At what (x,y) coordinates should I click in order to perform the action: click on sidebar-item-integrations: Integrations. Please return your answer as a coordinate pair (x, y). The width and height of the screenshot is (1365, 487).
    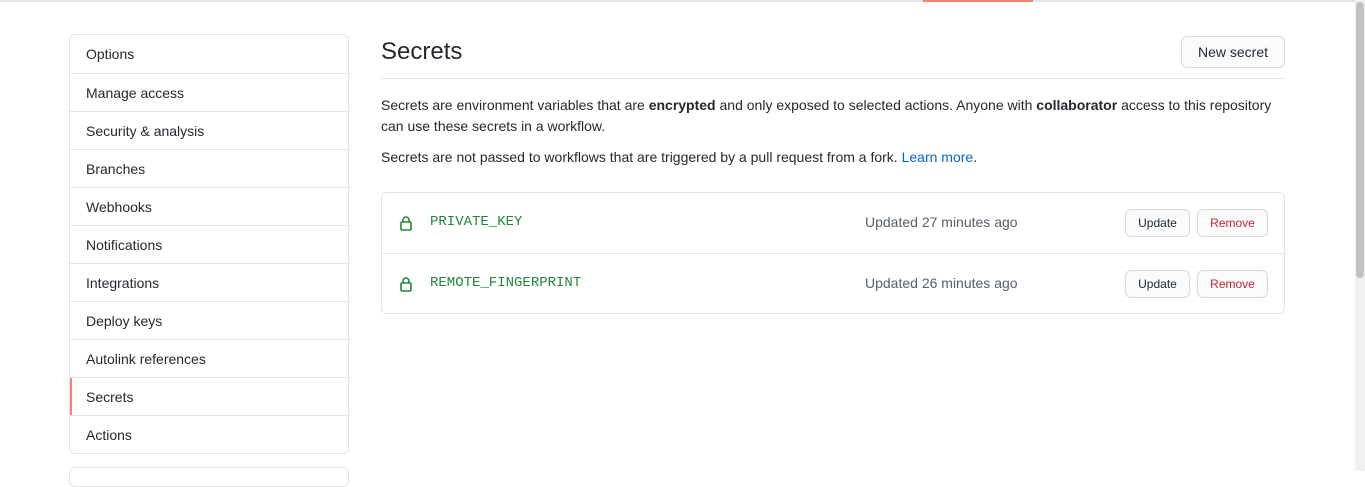
    Looking at the image, I should click on (209, 282).